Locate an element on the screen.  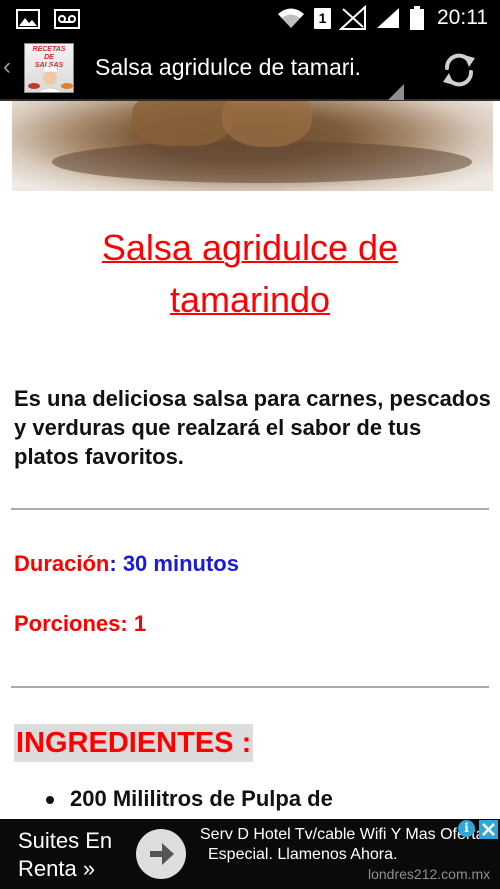
recipe-title-line-1: Salsa agridulce de is located at coordinates (250, 247).